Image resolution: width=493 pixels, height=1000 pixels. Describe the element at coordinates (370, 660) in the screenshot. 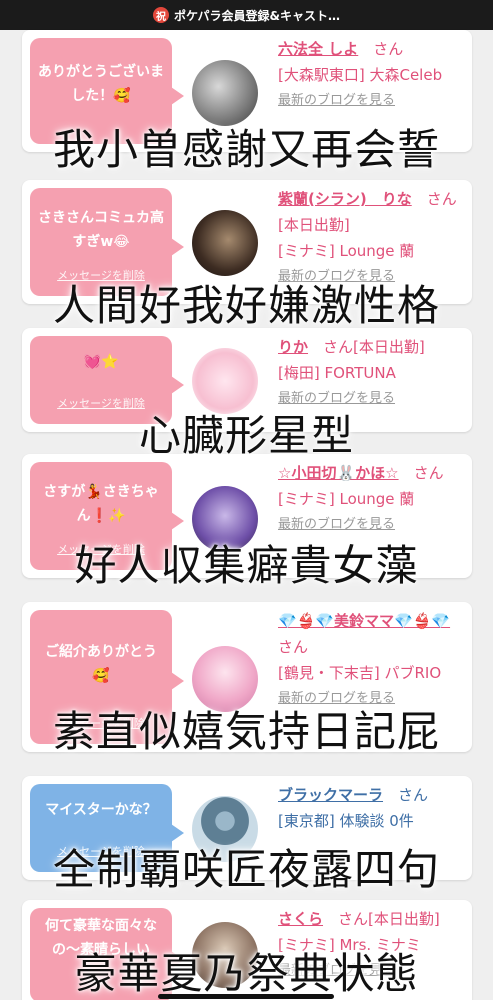

I see `cast-info: 💎👙💎美鈴ママ💎👙💎 さん [鶴見・下末吉] パブRIO 最新のブログを見る` at that location.